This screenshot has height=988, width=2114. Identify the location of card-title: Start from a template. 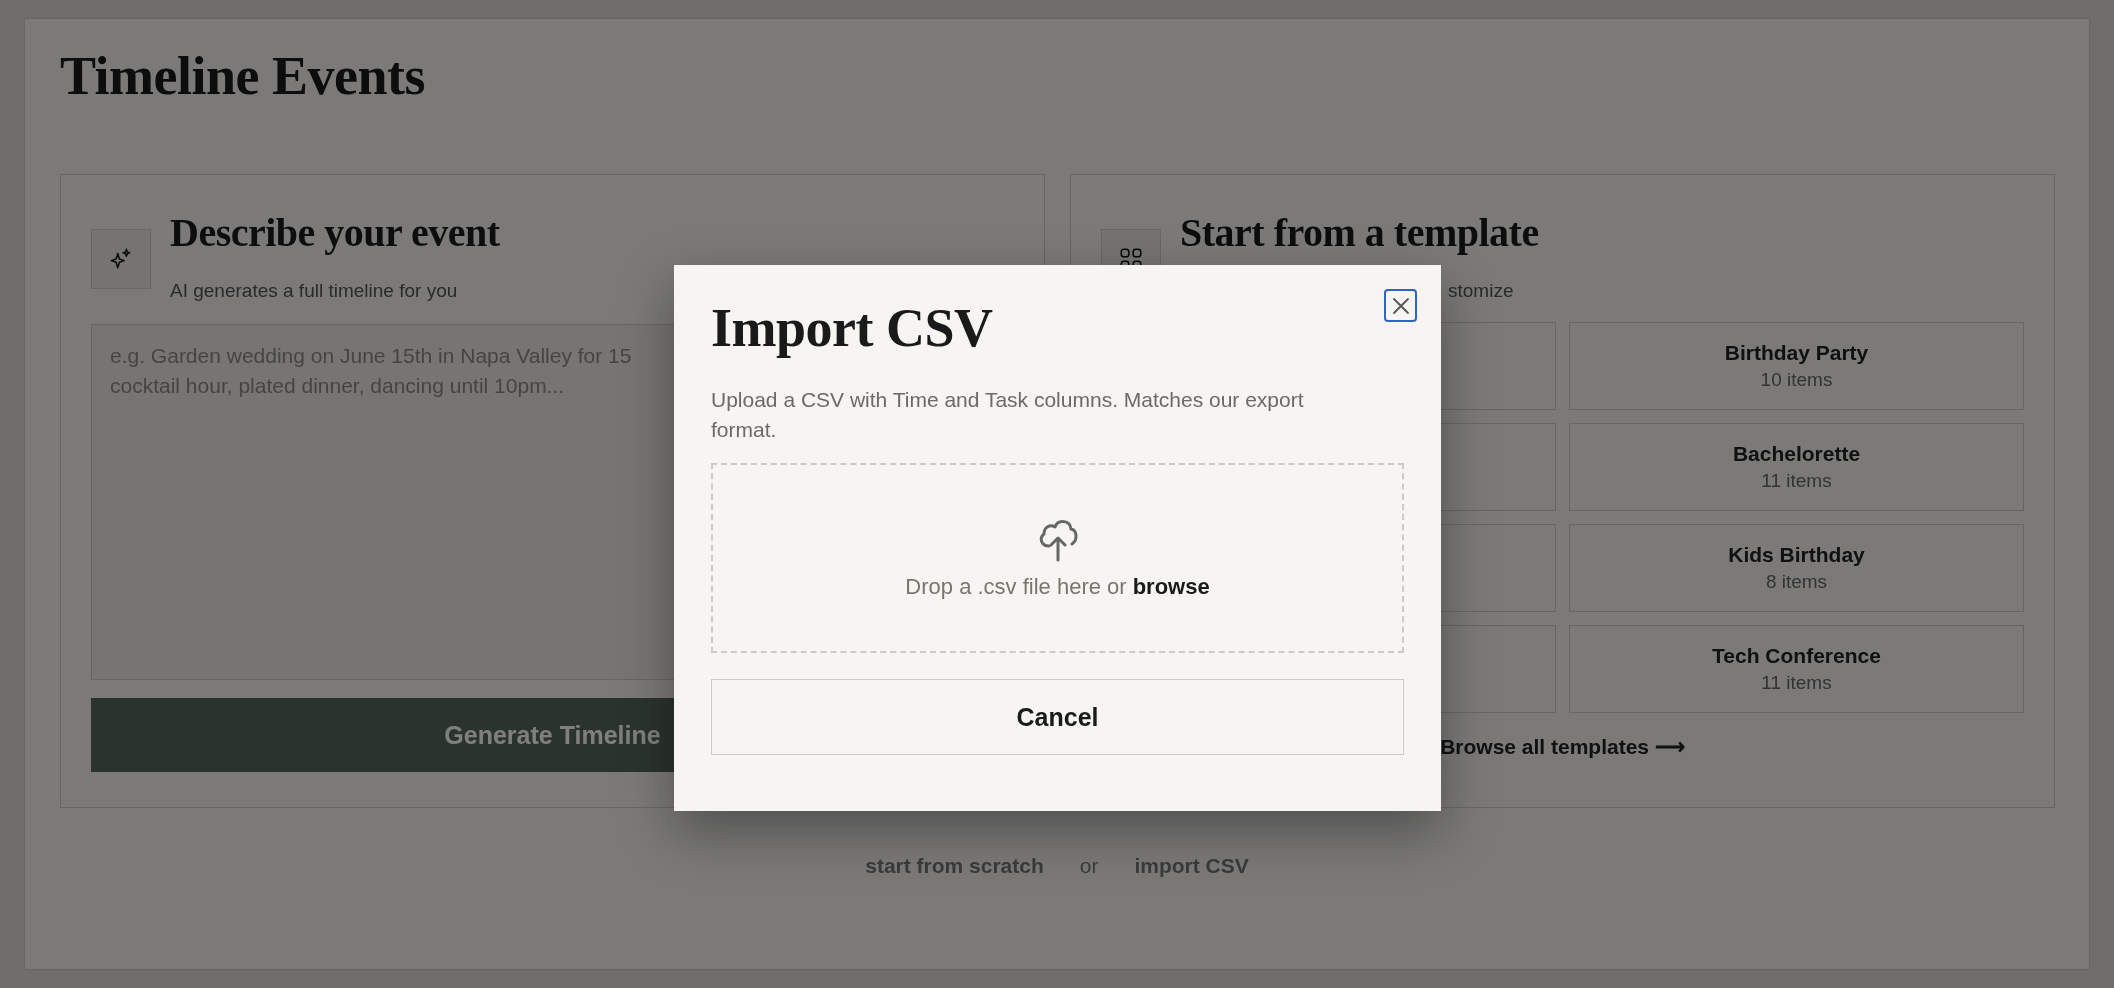
(1359, 232).